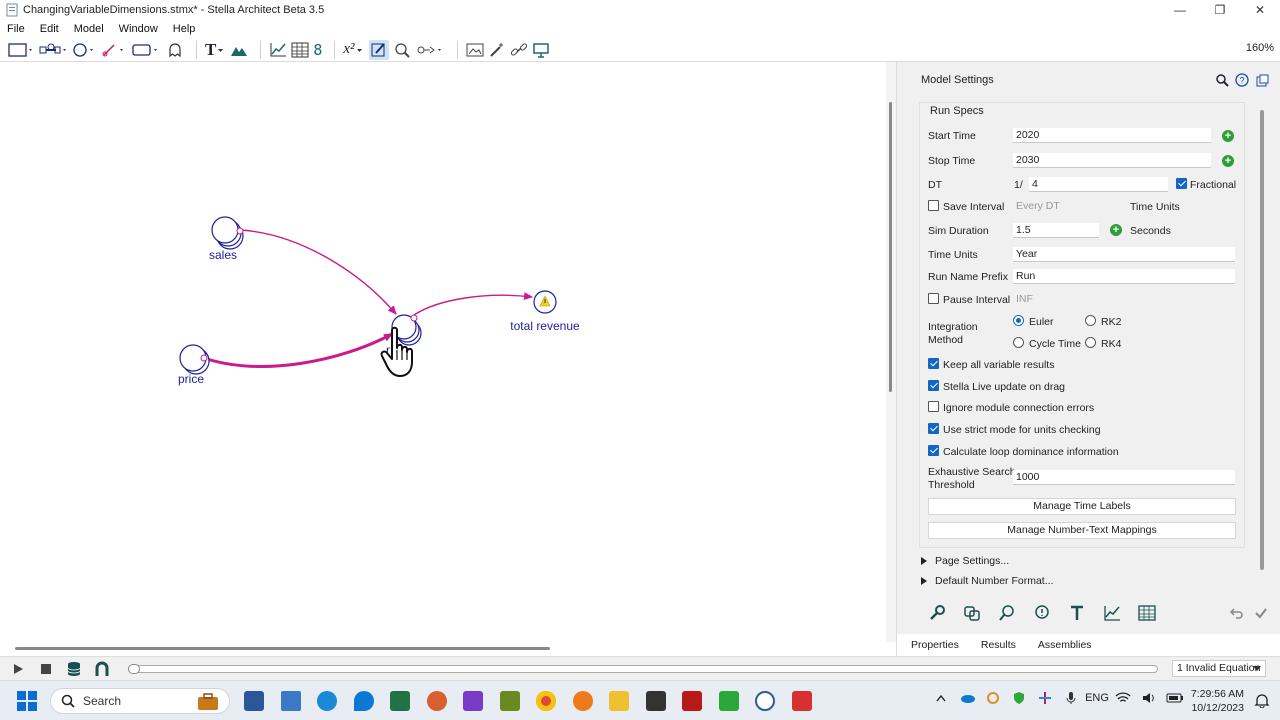 The width and height of the screenshot is (1280, 720). What do you see at coordinates (1006, 613) in the screenshot?
I see `find-icon` at bounding box center [1006, 613].